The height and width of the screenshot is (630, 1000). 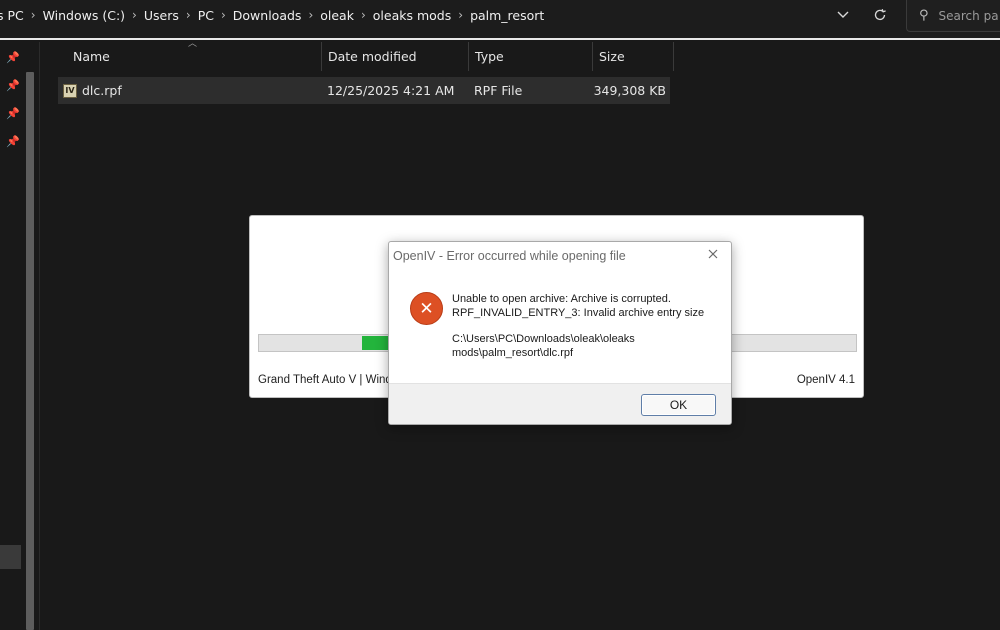 What do you see at coordinates (91, 56) in the screenshot?
I see `column-header-name-label: Name` at bounding box center [91, 56].